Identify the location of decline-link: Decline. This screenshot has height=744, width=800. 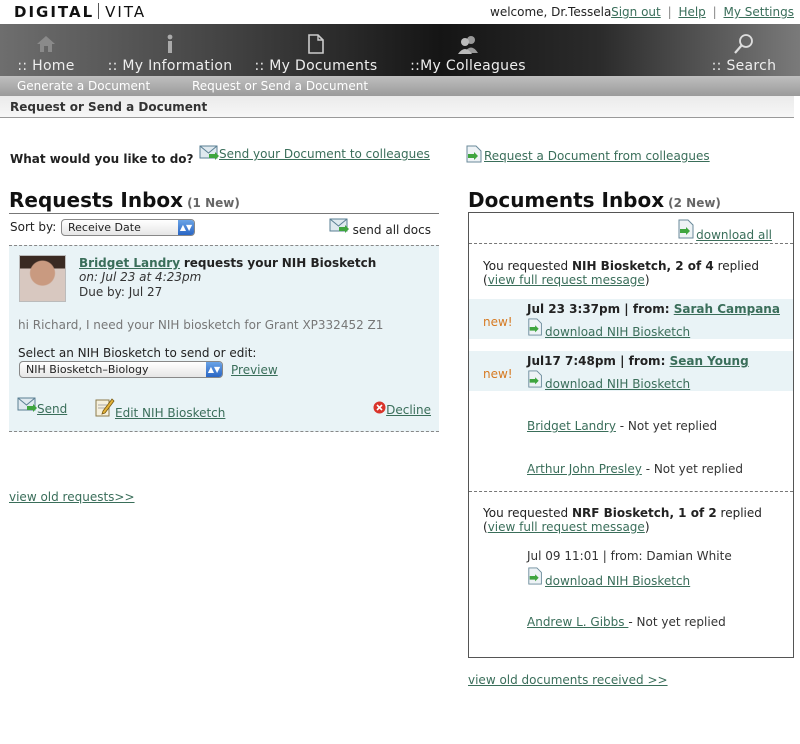
(408, 410).